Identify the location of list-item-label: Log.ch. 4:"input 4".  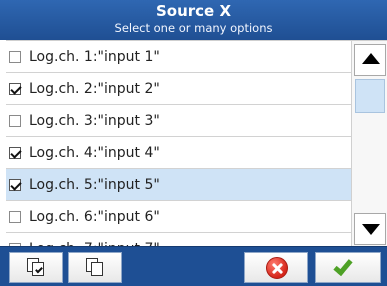
(94, 152).